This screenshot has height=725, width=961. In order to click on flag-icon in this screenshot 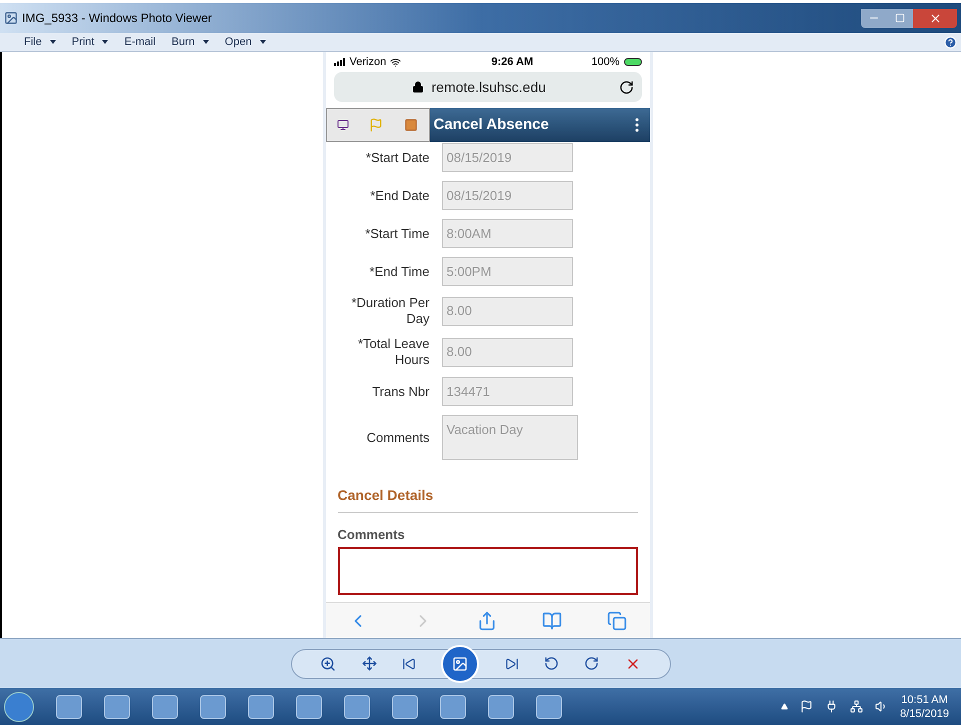, I will do `click(807, 706)`.